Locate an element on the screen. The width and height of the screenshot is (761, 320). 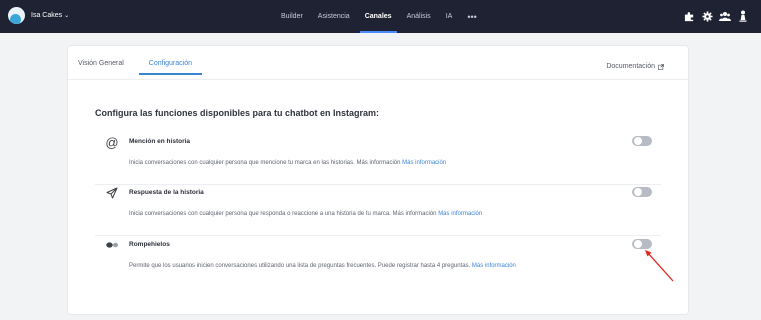
red-annotation-arrow-icon is located at coordinates (659, 266).